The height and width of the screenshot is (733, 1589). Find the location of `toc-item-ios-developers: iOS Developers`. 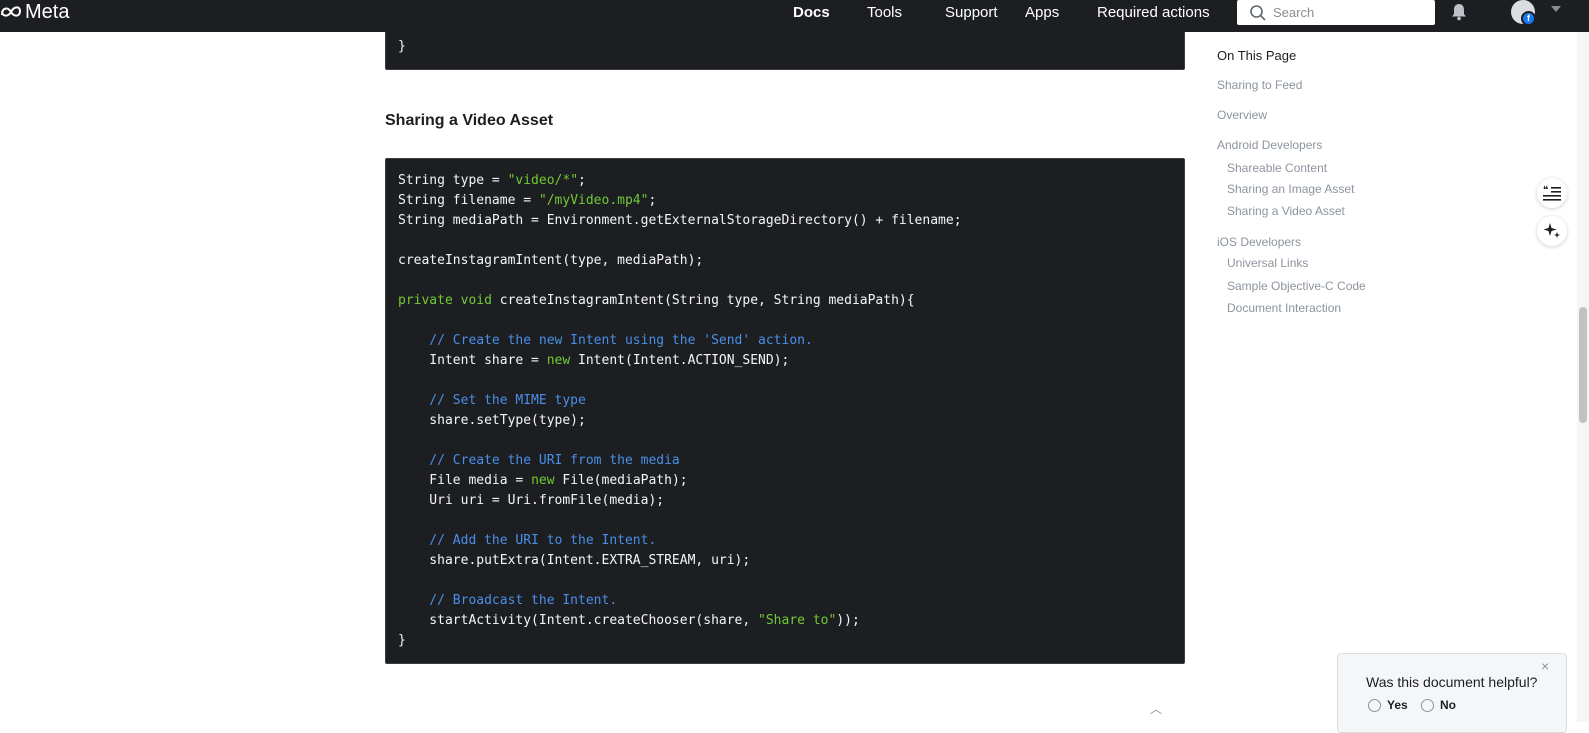

toc-item-ios-developers: iOS Developers is located at coordinates (1259, 242).